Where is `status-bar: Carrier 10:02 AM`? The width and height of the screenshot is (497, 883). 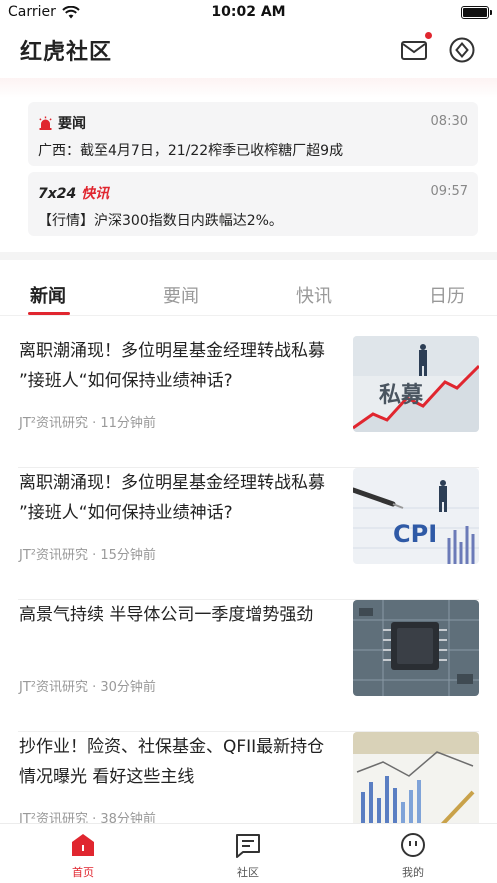
status-bar: Carrier 10:02 AM is located at coordinates (248, 13).